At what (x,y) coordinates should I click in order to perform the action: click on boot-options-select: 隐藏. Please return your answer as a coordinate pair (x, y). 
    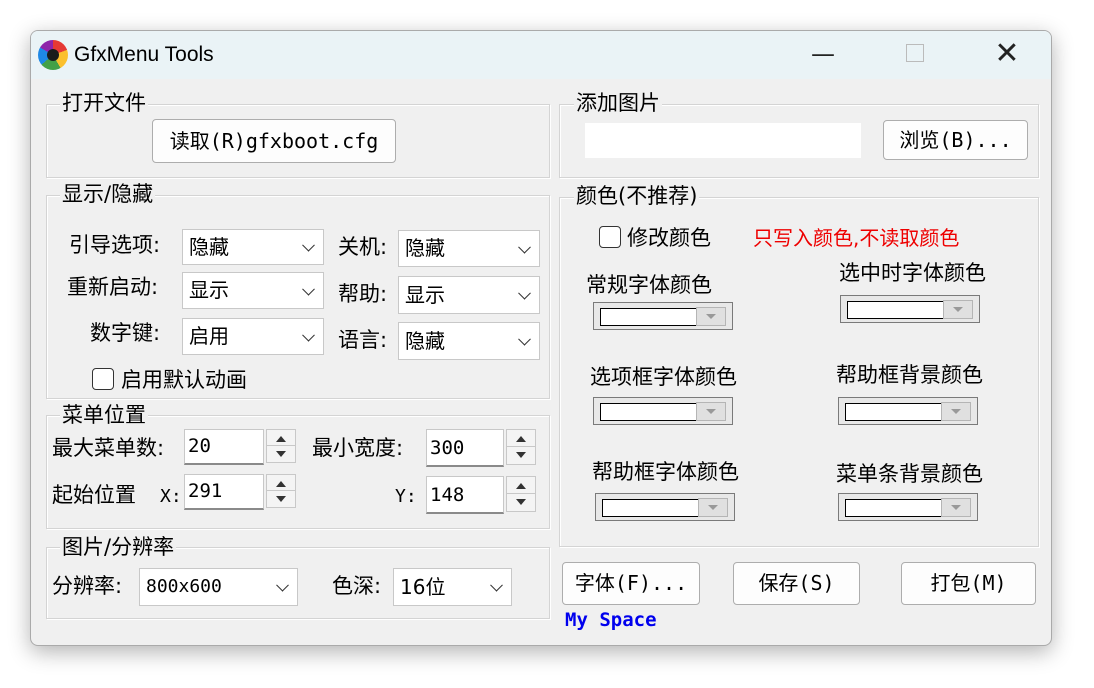
    Looking at the image, I should click on (253, 247).